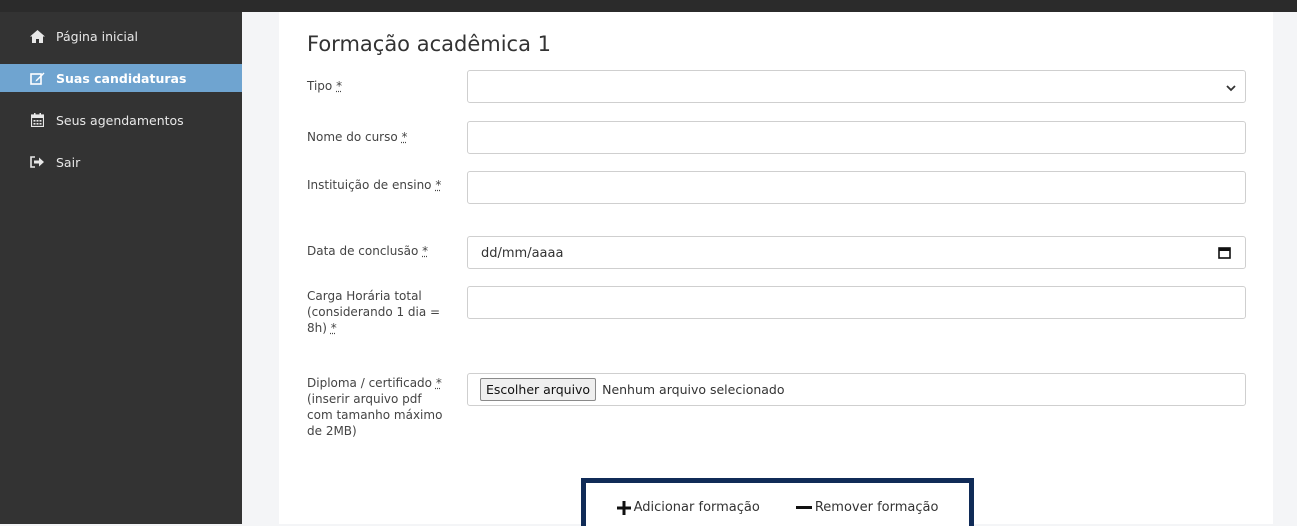  What do you see at coordinates (856, 187) in the screenshot?
I see `instituicao-input` at bounding box center [856, 187].